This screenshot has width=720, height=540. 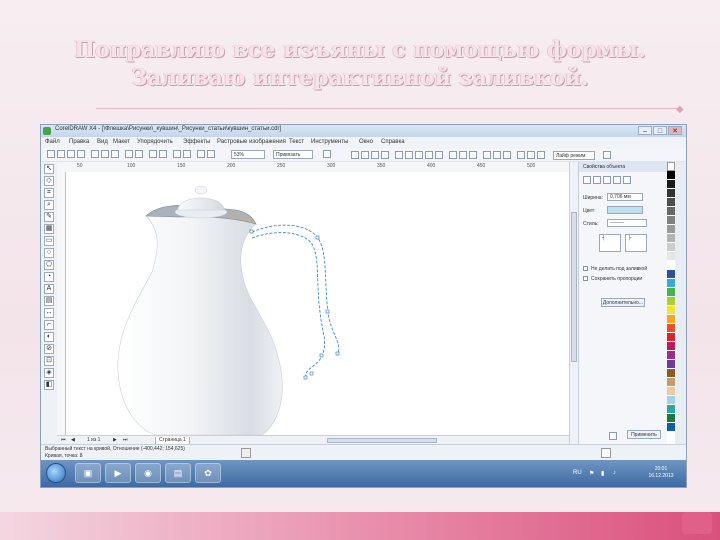 What do you see at coordinates (200, 324) in the screenshot?
I see `jug-body` at bounding box center [200, 324].